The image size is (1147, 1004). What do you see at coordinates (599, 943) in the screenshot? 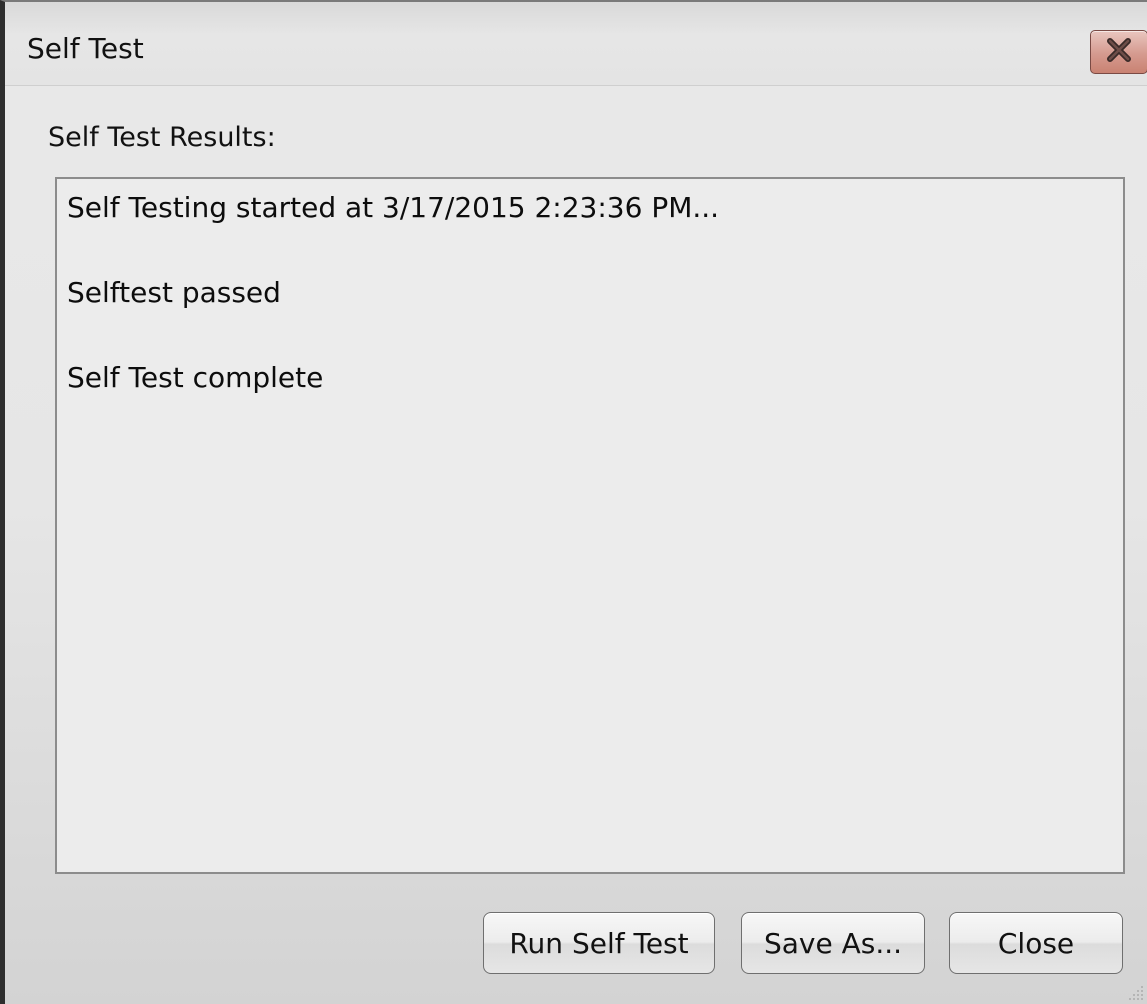
I see `run-self-test-button: Run Self Test` at bounding box center [599, 943].